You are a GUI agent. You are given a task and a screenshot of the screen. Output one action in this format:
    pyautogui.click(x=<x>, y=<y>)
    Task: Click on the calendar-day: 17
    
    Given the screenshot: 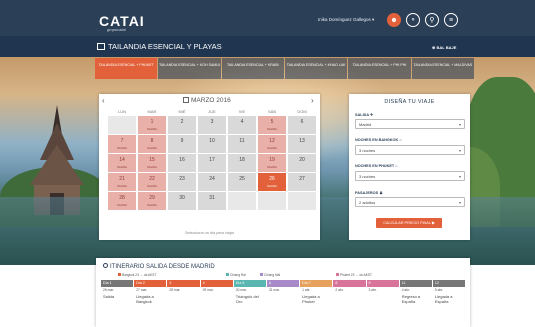 What is the action you would take?
    pyautogui.click(x=212, y=163)
    